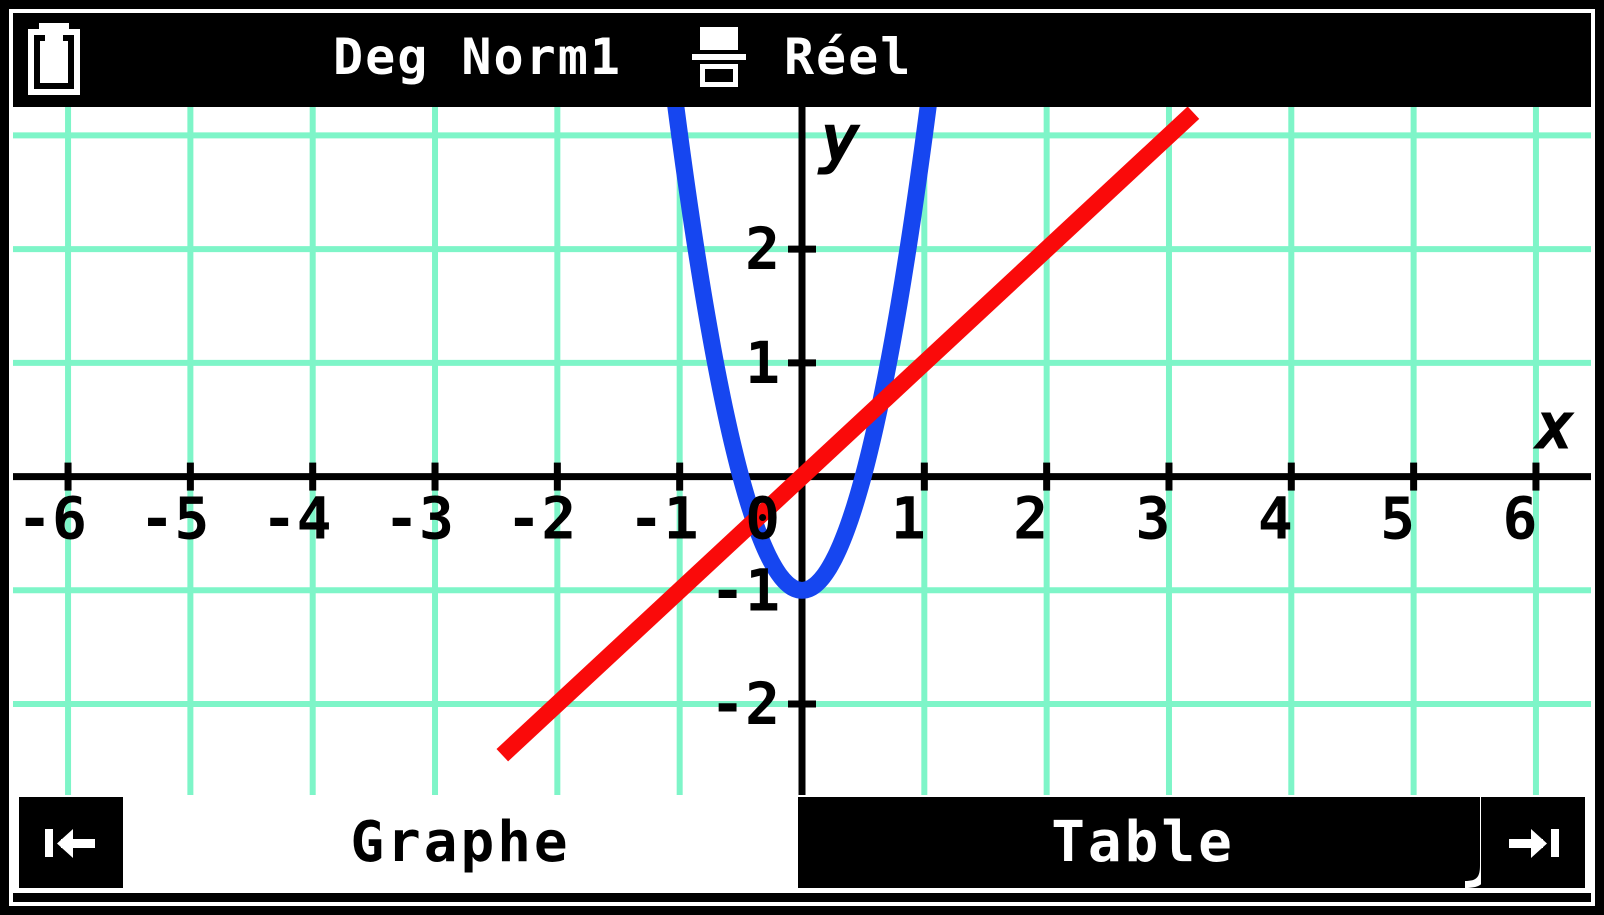  I want to click on tab-graphe-label: Graphe, so click(460, 842).